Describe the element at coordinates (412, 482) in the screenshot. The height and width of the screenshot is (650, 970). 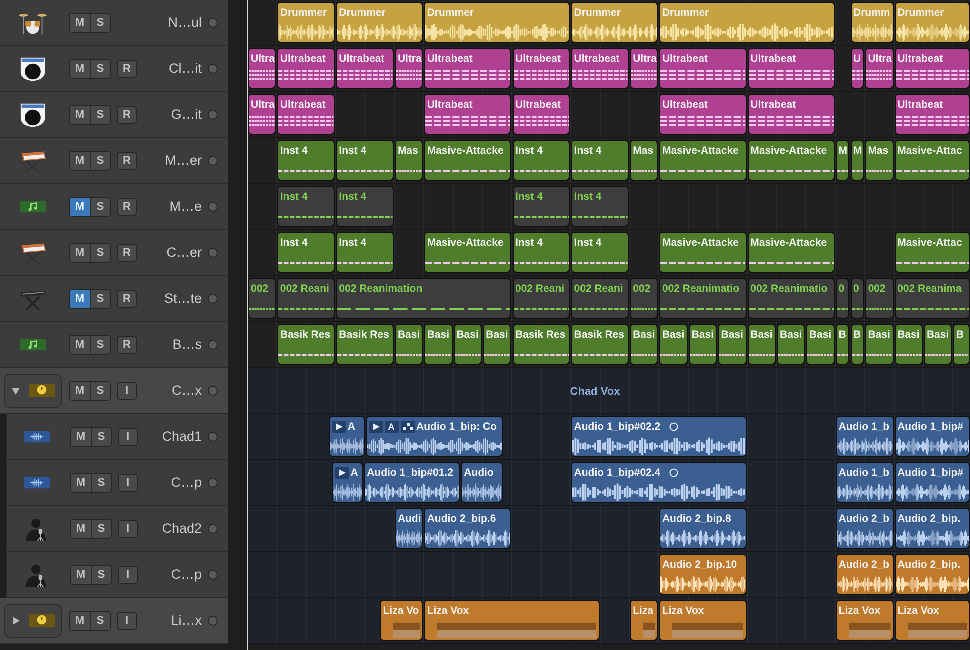
I see `audio-region: Audio 1_bip#01.2` at that location.